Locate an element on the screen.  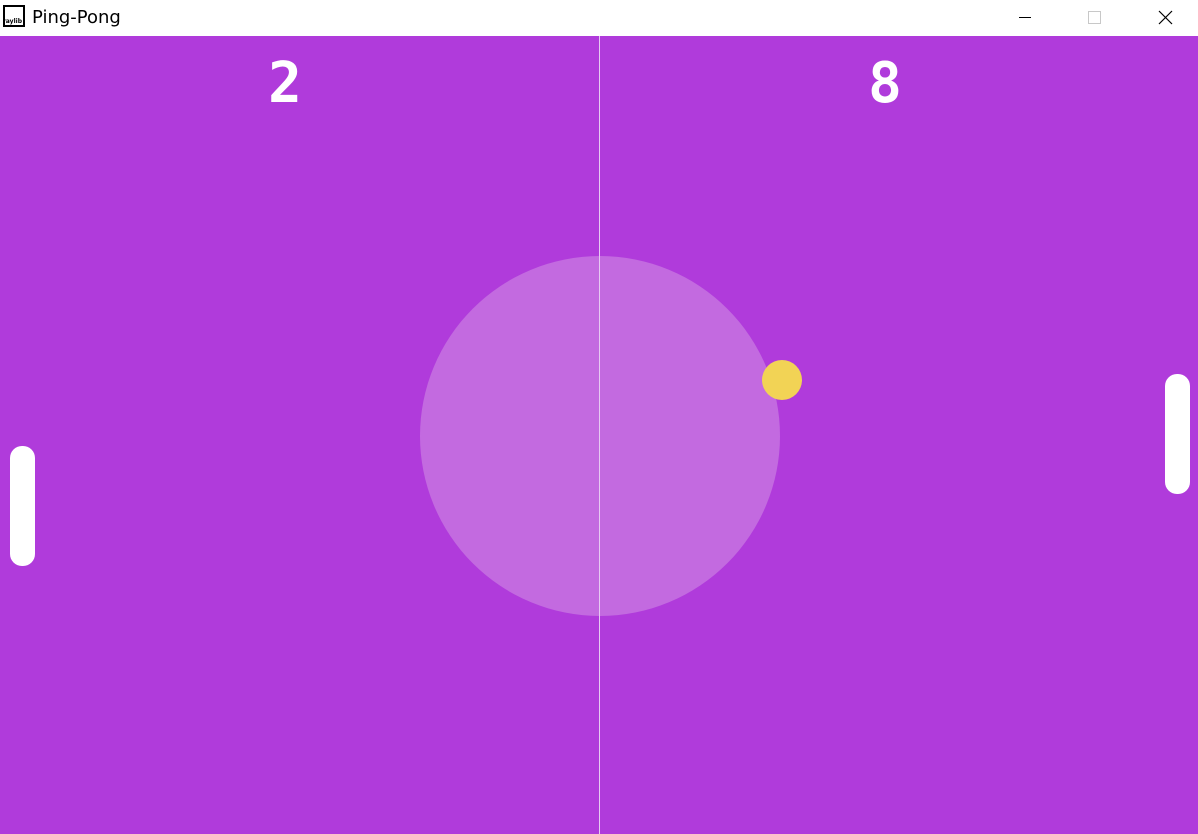
app-icon-label: raylib is located at coordinates (12, 21).